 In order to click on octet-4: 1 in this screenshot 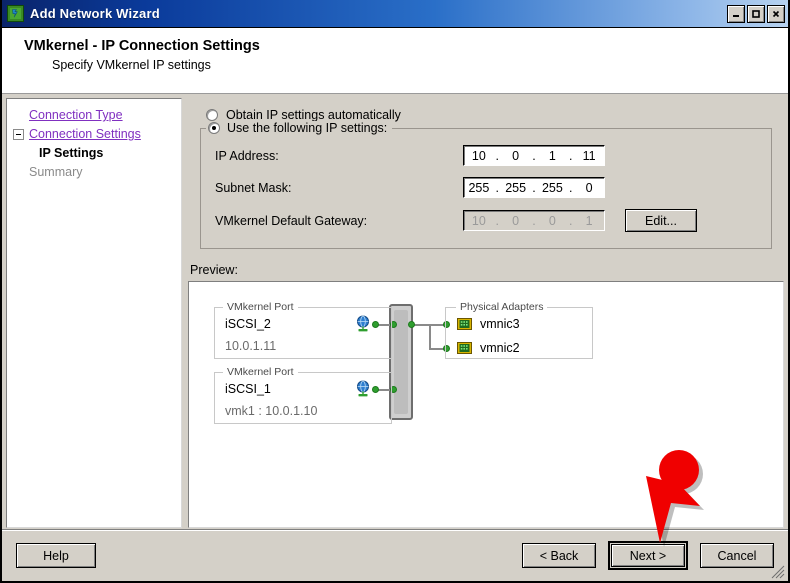, I will do `click(589, 220)`.